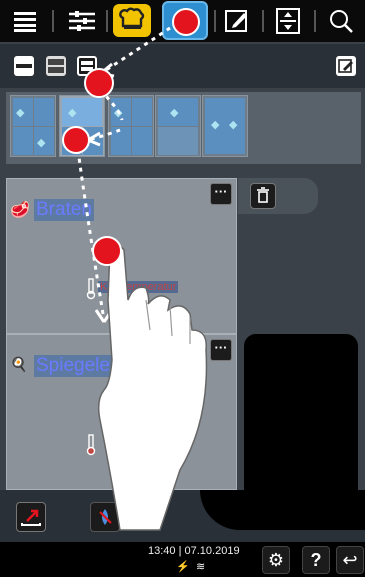 The image size is (365, 577). I want to click on help-icon: ?, so click(316, 560).